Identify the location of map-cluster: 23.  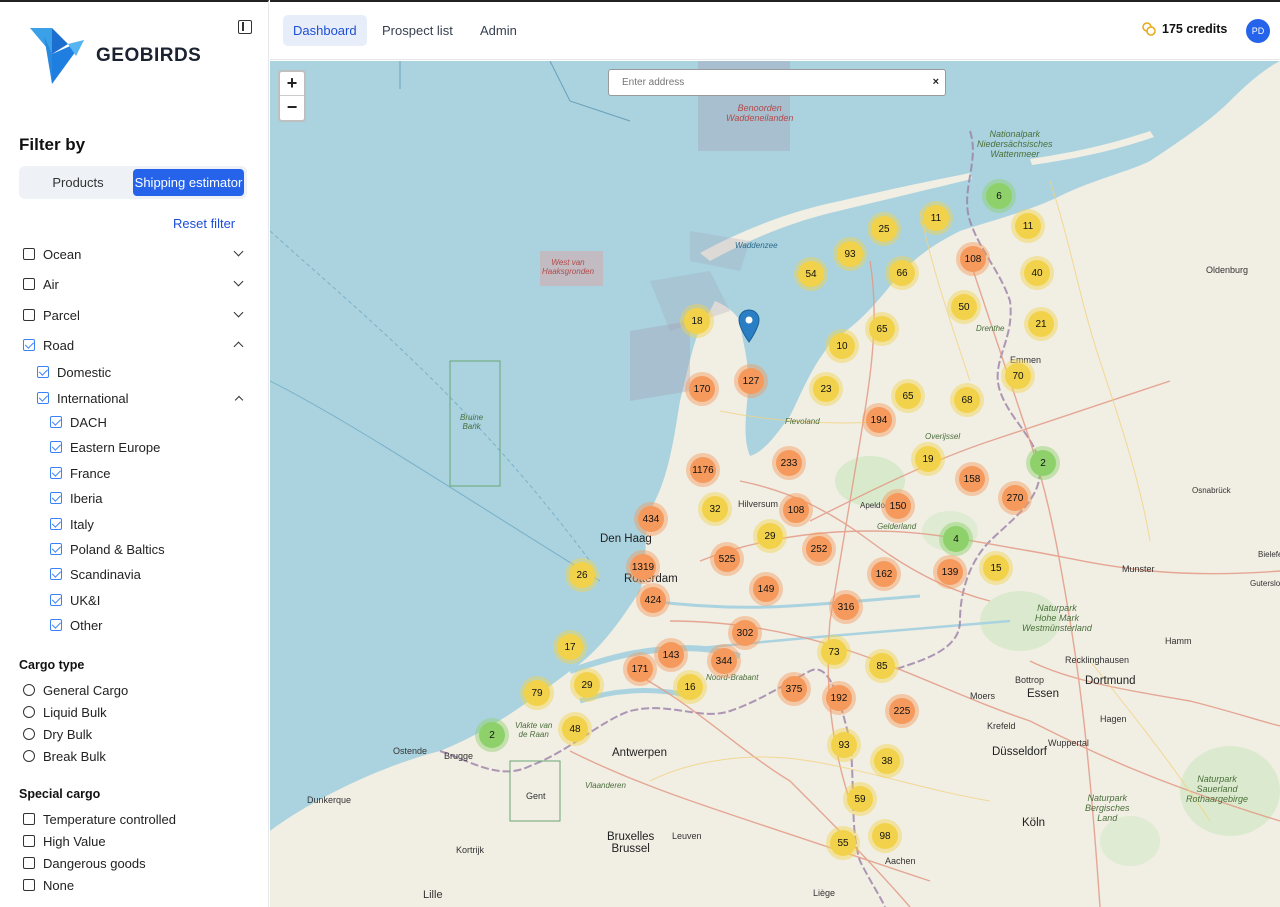
(826, 389).